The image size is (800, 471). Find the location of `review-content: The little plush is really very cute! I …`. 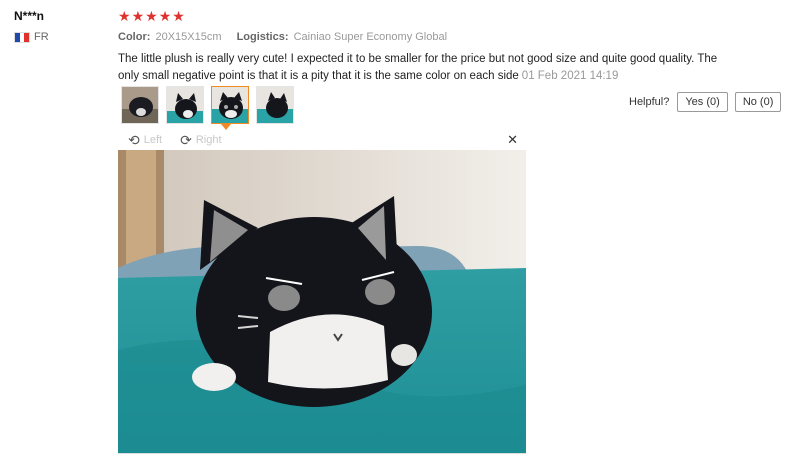

review-content: The little plush is really very cute! I … is located at coordinates (418, 67).